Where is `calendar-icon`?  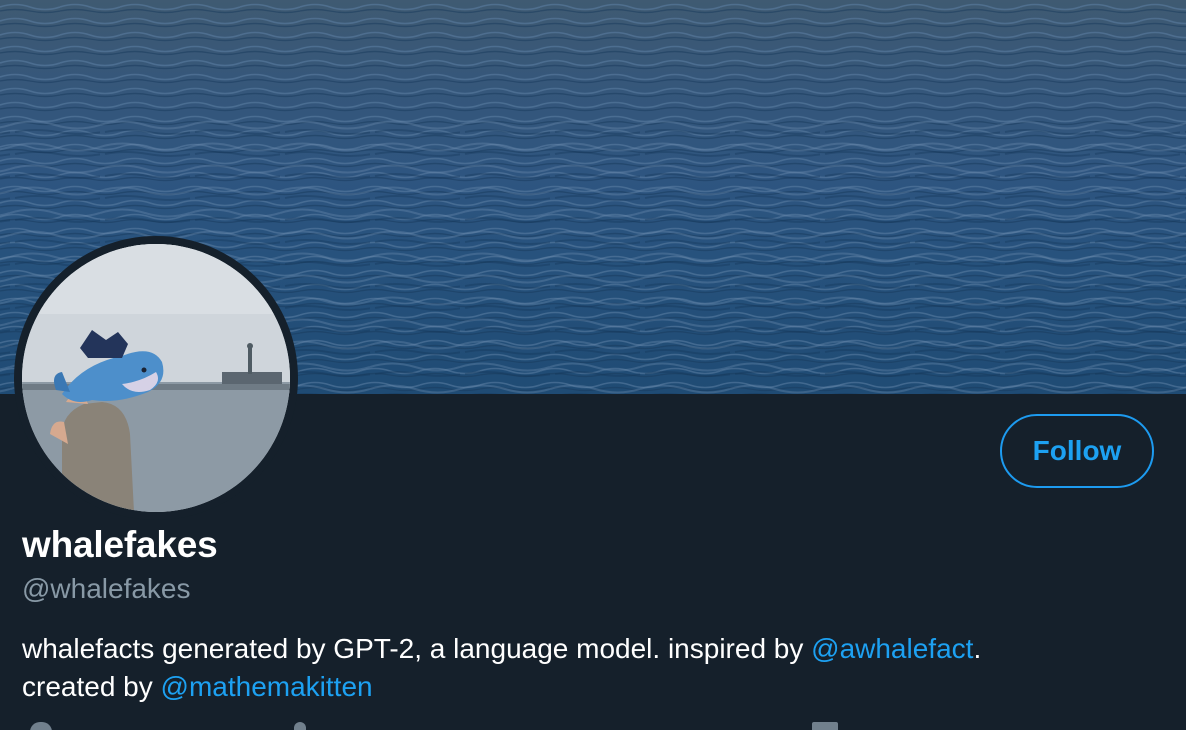 calendar-icon is located at coordinates (825, 726).